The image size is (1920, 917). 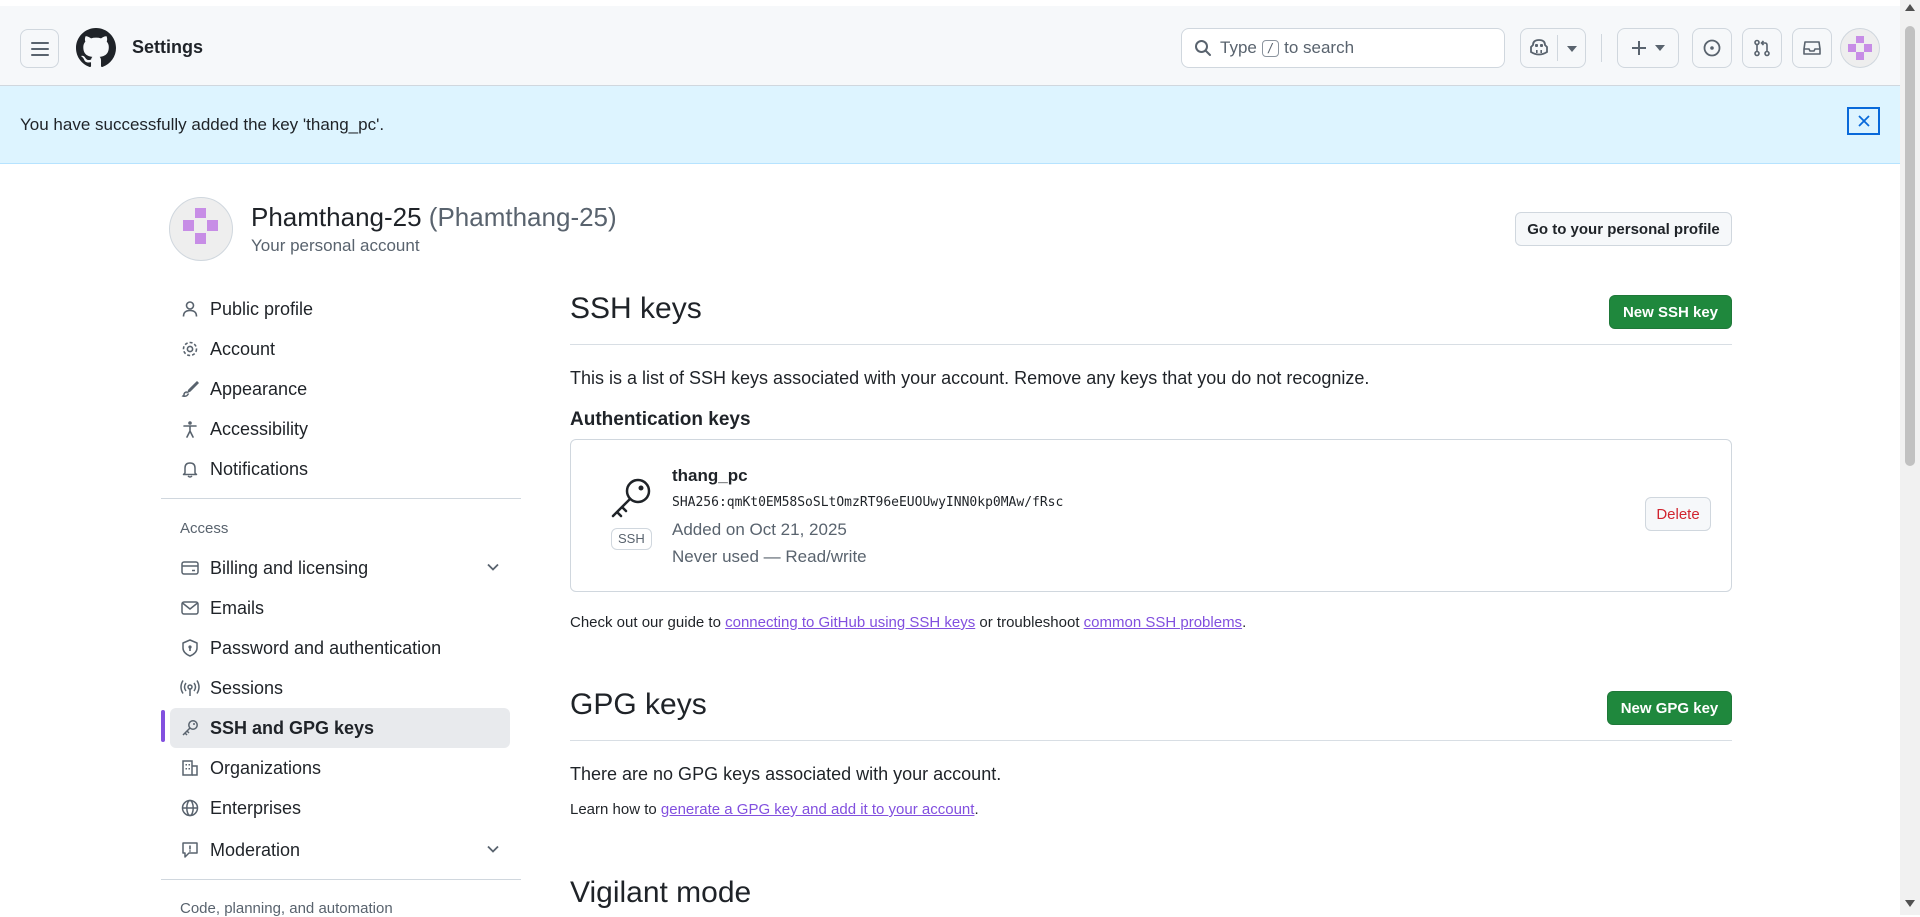 I want to click on person-icon, so click(x=190, y=309).